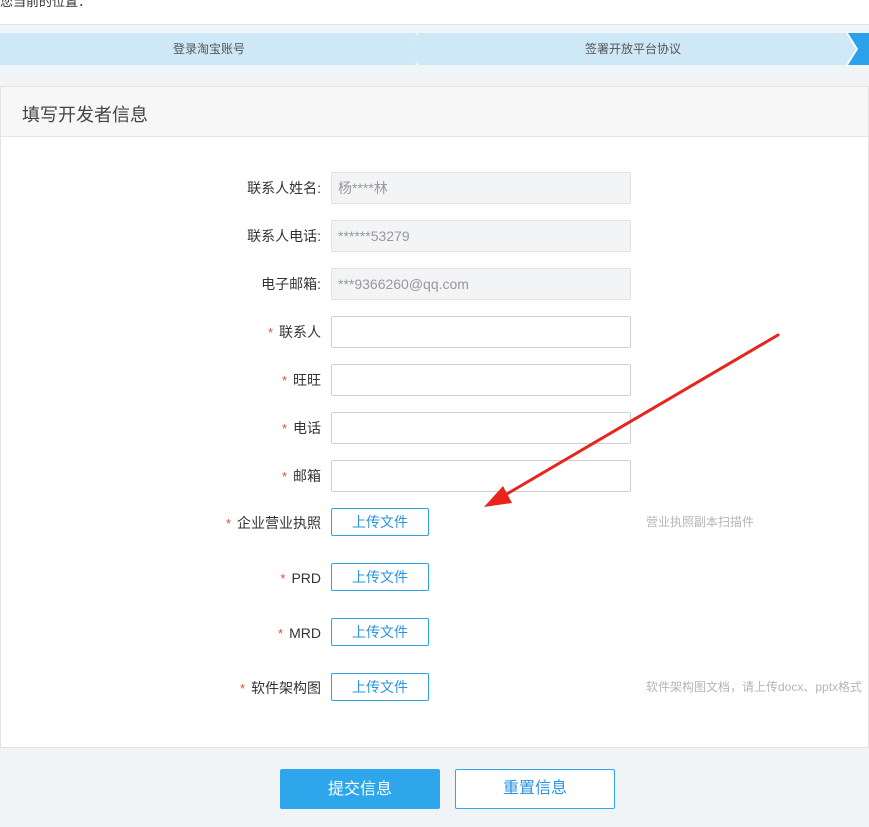  Describe the element at coordinates (294, 332) in the screenshot. I see `contact-label: * 联系人` at that location.